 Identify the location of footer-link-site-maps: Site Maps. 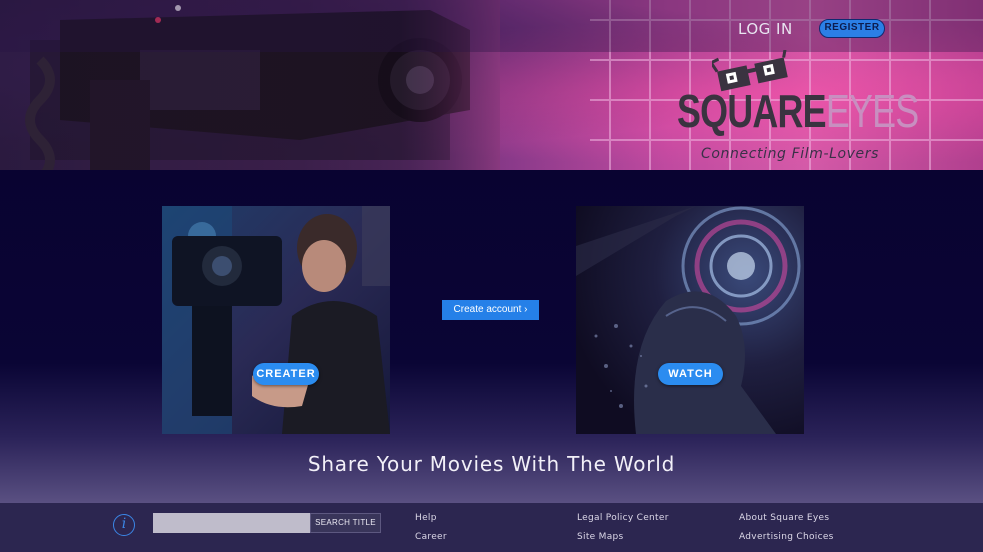
(600, 537).